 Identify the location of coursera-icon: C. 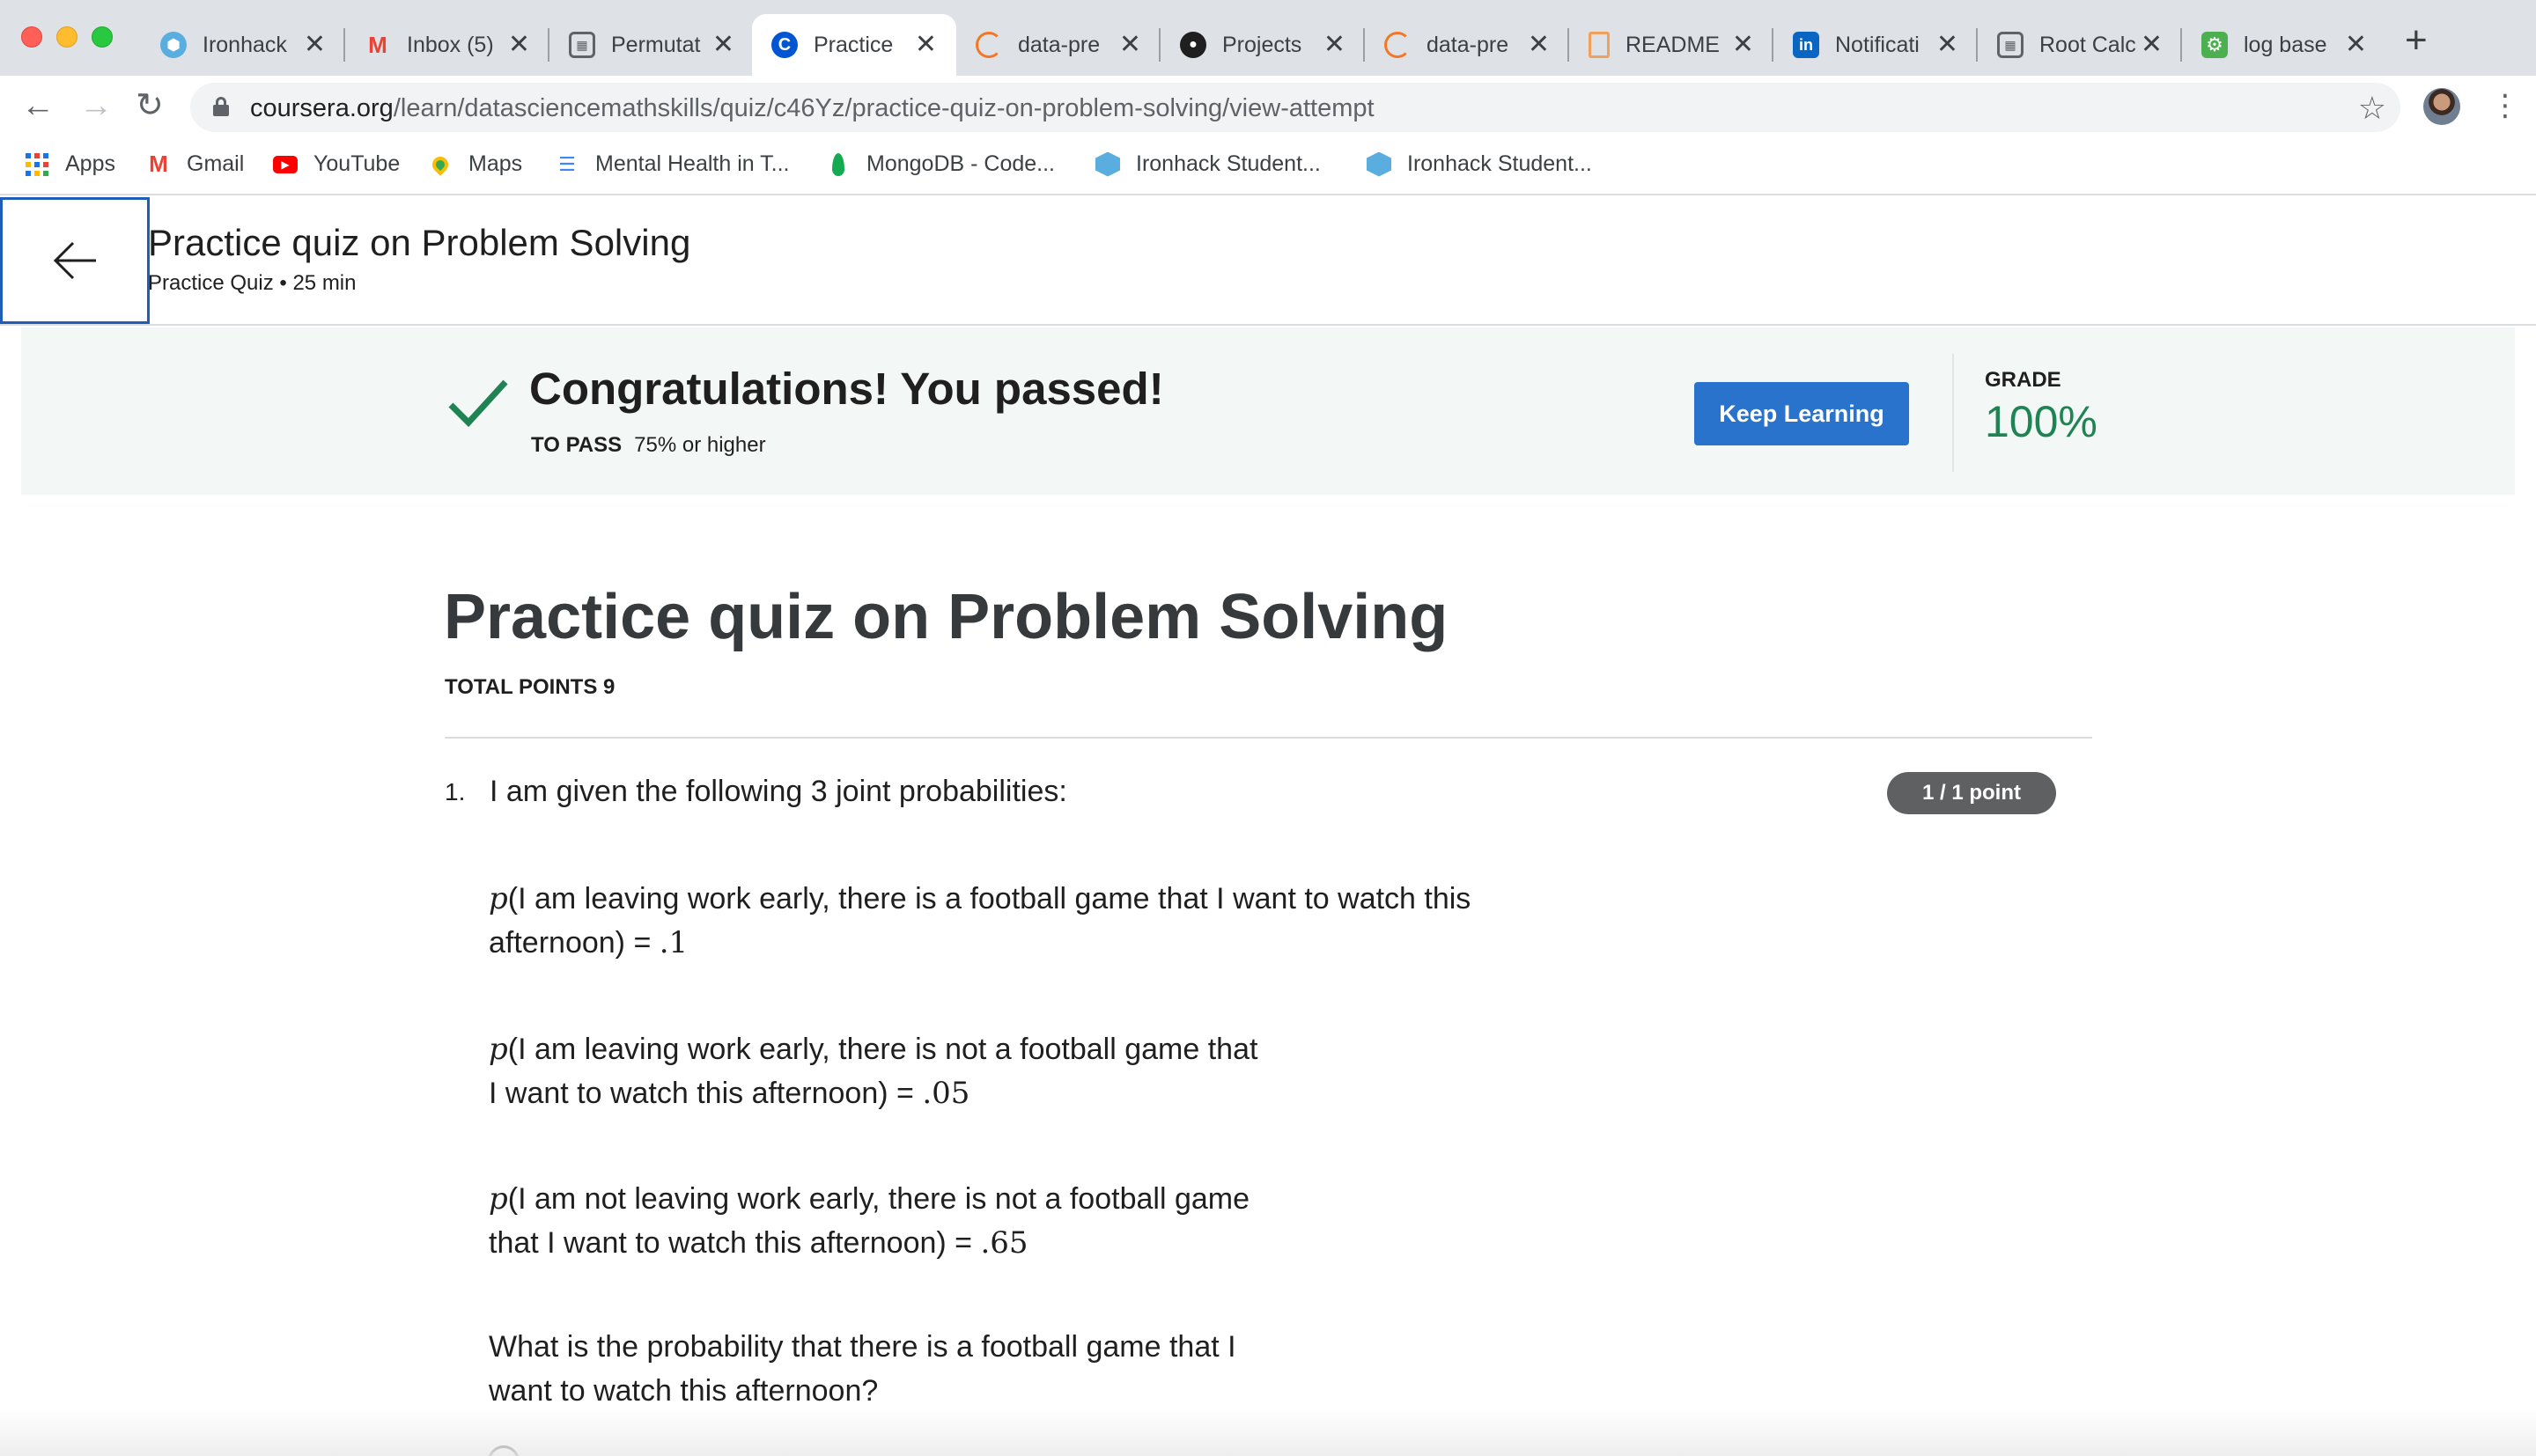
(784, 45).